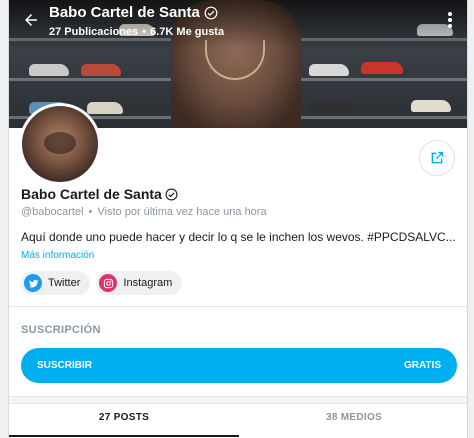 Image resolution: width=474 pixels, height=438 pixels. Describe the element at coordinates (238, 400) in the screenshot. I see `section-gap` at that location.